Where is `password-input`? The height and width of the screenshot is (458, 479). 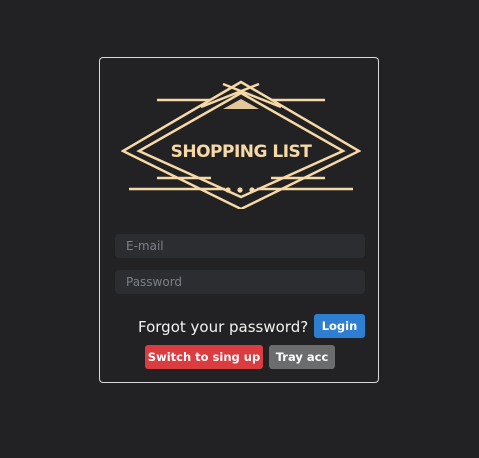 password-input is located at coordinates (240, 282).